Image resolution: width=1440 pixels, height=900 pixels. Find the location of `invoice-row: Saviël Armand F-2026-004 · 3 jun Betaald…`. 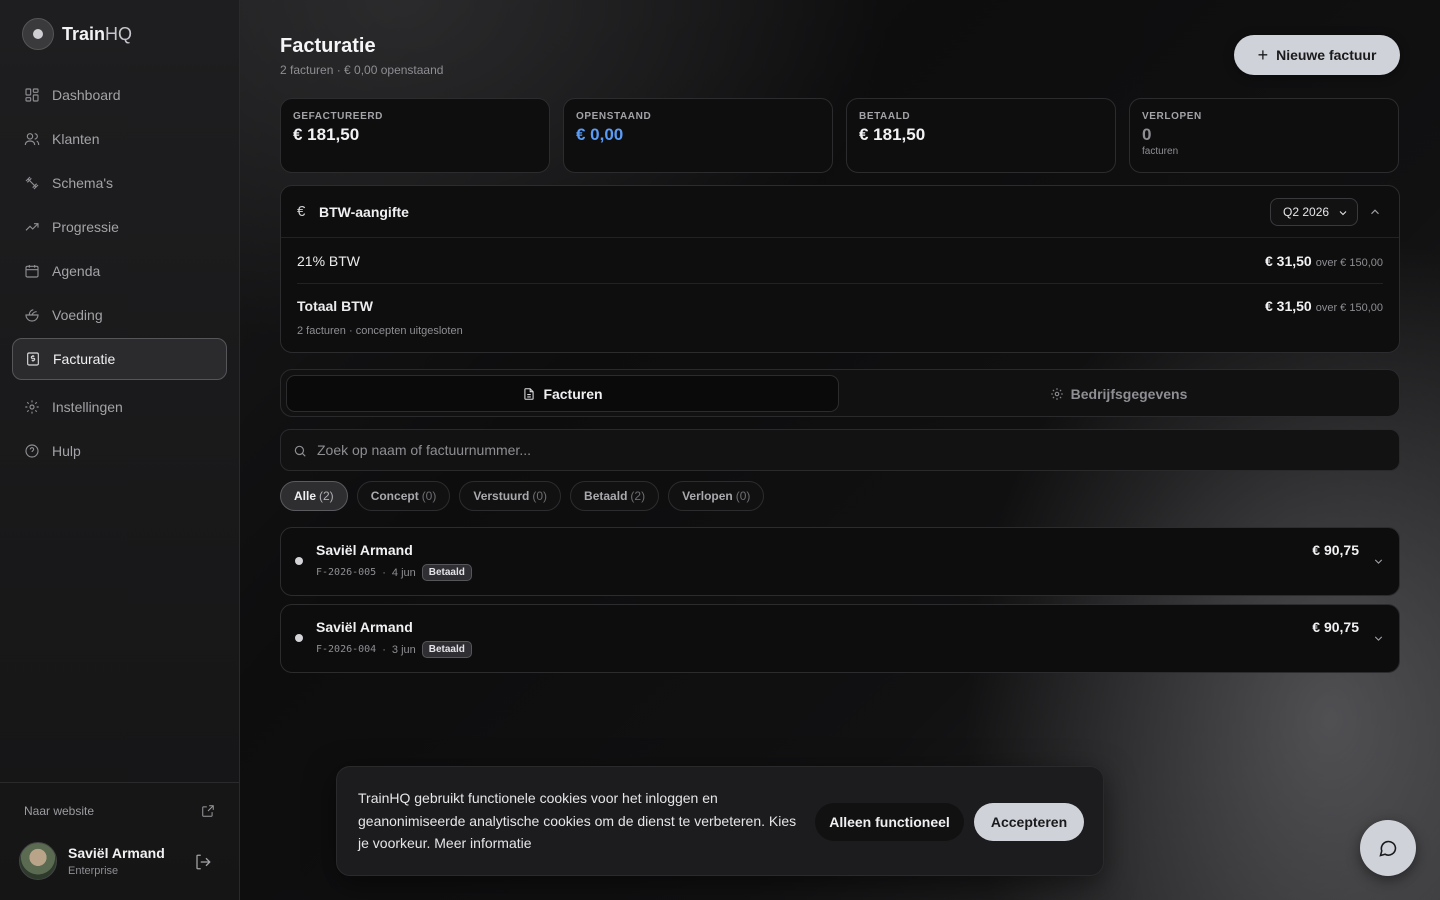

invoice-row: Saviël Armand F-2026-004 · 3 jun Betaald… is located at coordinates (840, 638).